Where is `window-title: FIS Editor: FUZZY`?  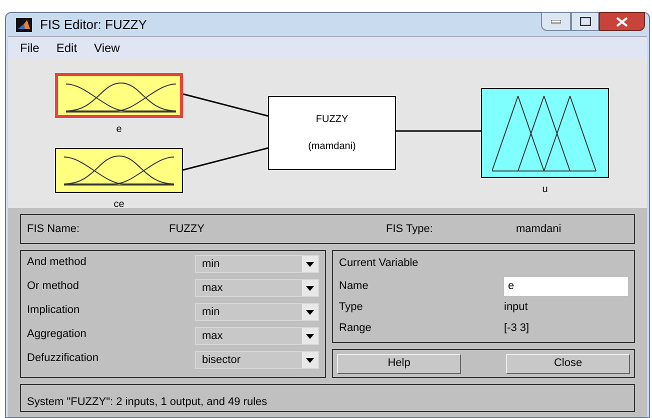 window-title: FIS Editor: FUZZY is located at coordinates (93, 25).